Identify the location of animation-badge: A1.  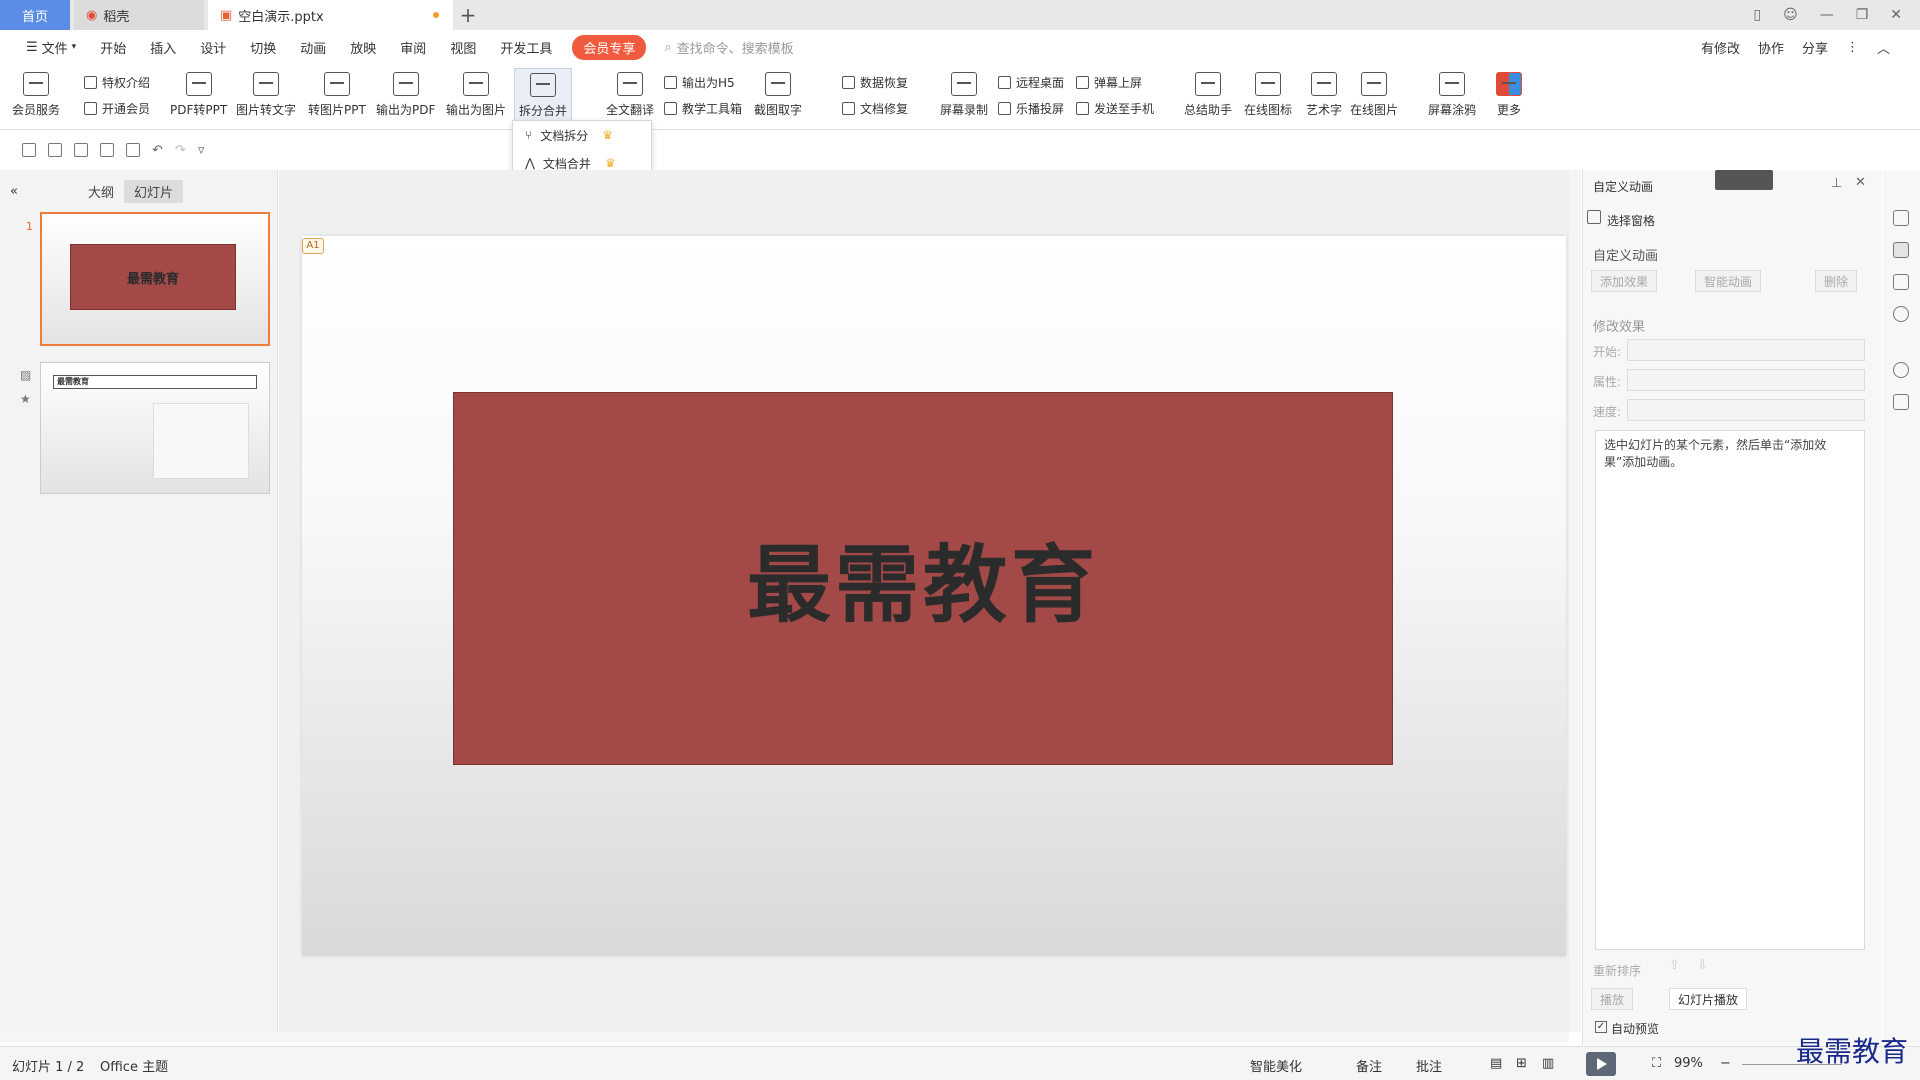
(313, 246).